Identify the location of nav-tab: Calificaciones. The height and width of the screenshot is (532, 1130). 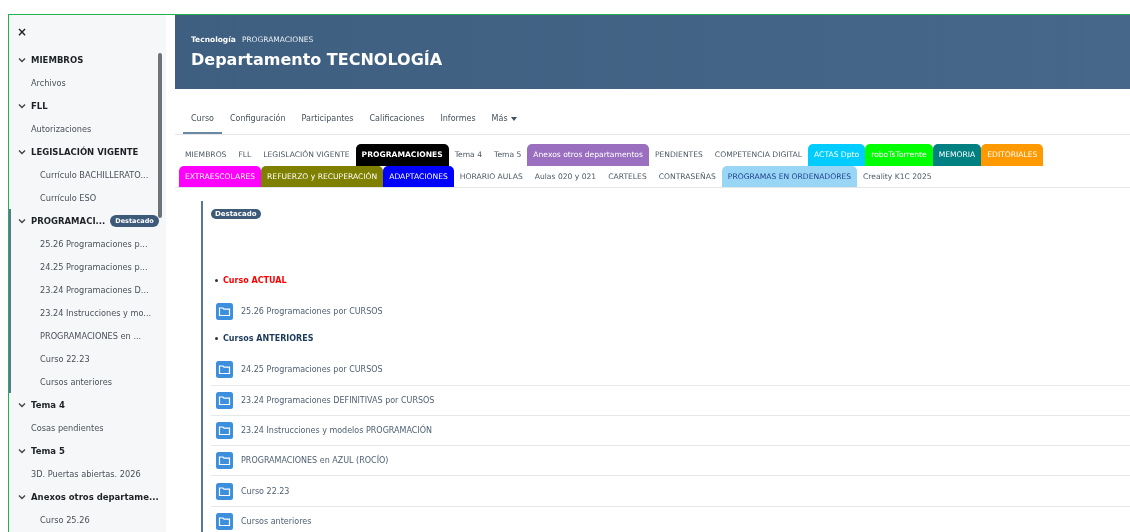
(397, 119).